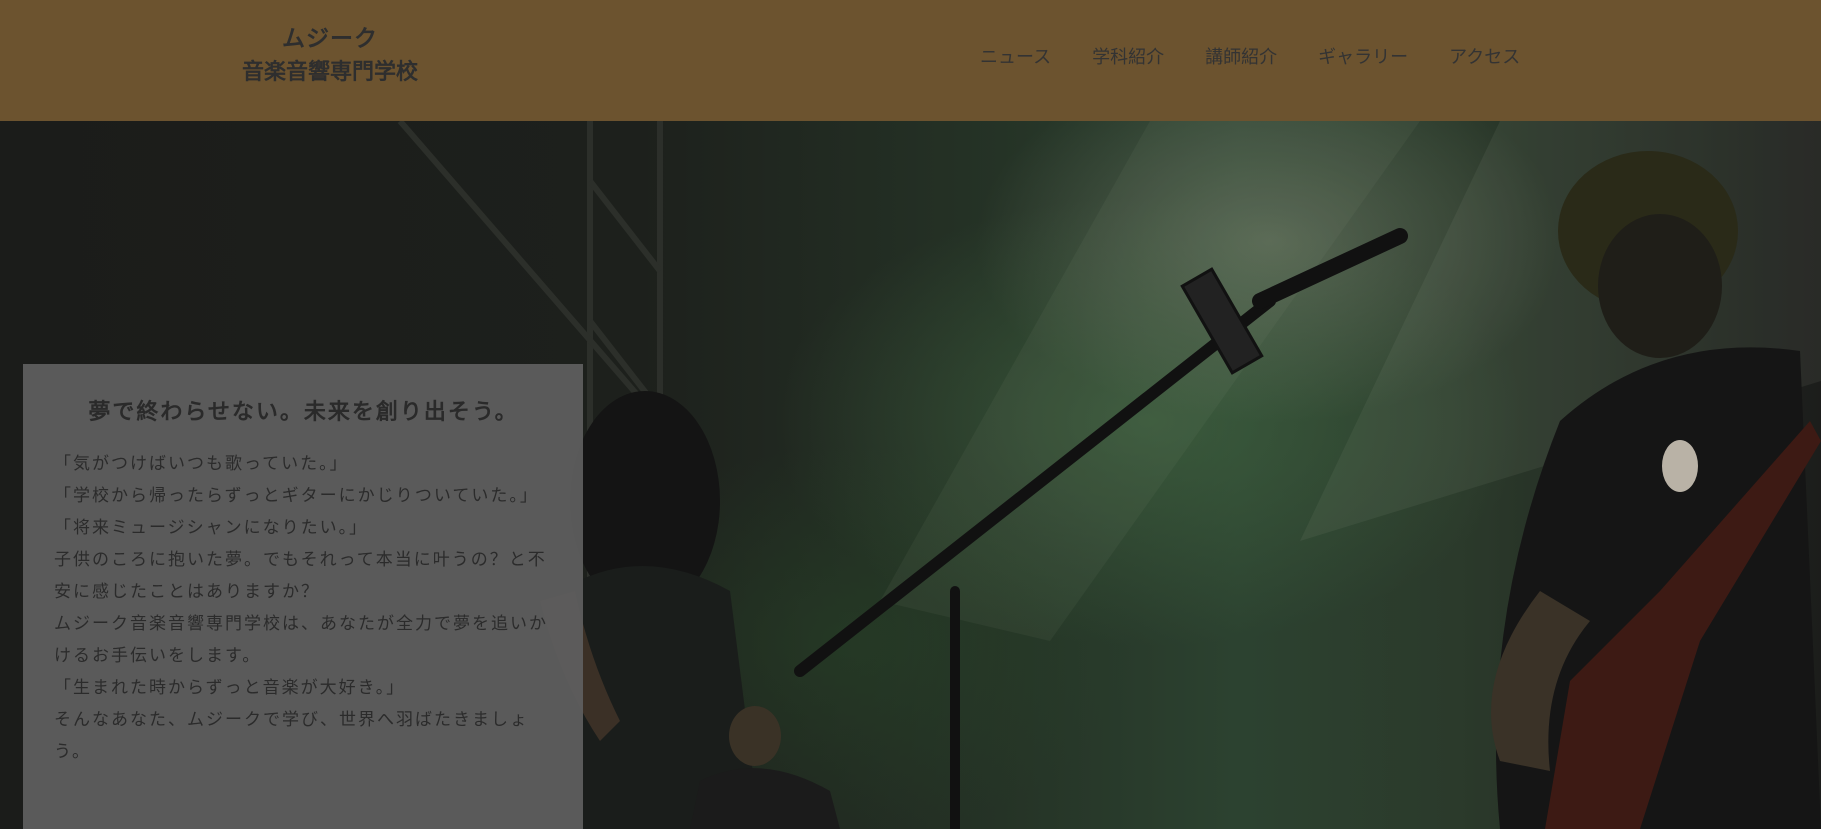 This screenshot has height=829, width=1821. I want to click on global-nav: ニュース 学科紹介 講師紹介 ギャラリー アクセス, so click(1270, 58).